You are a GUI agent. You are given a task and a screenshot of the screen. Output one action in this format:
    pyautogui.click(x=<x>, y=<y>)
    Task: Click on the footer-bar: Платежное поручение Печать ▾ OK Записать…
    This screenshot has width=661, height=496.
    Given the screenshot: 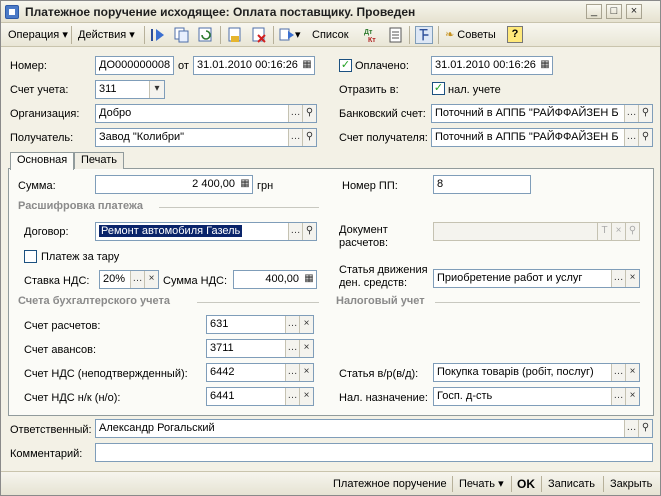 What is the action you would take?
    pyautogui.click(x=330, y=483)
    